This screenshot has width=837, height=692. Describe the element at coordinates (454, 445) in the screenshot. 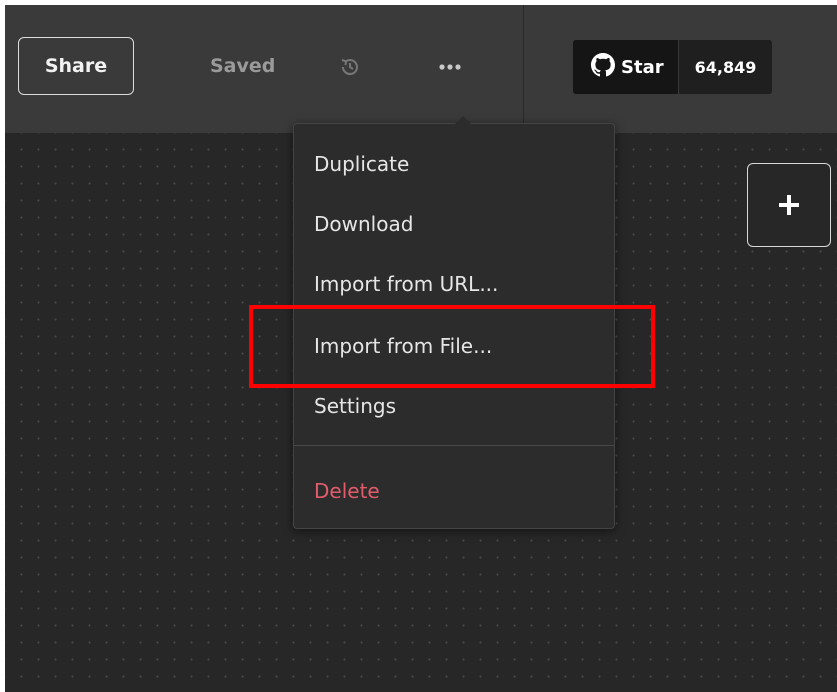

I see `menu-divider` at that location.